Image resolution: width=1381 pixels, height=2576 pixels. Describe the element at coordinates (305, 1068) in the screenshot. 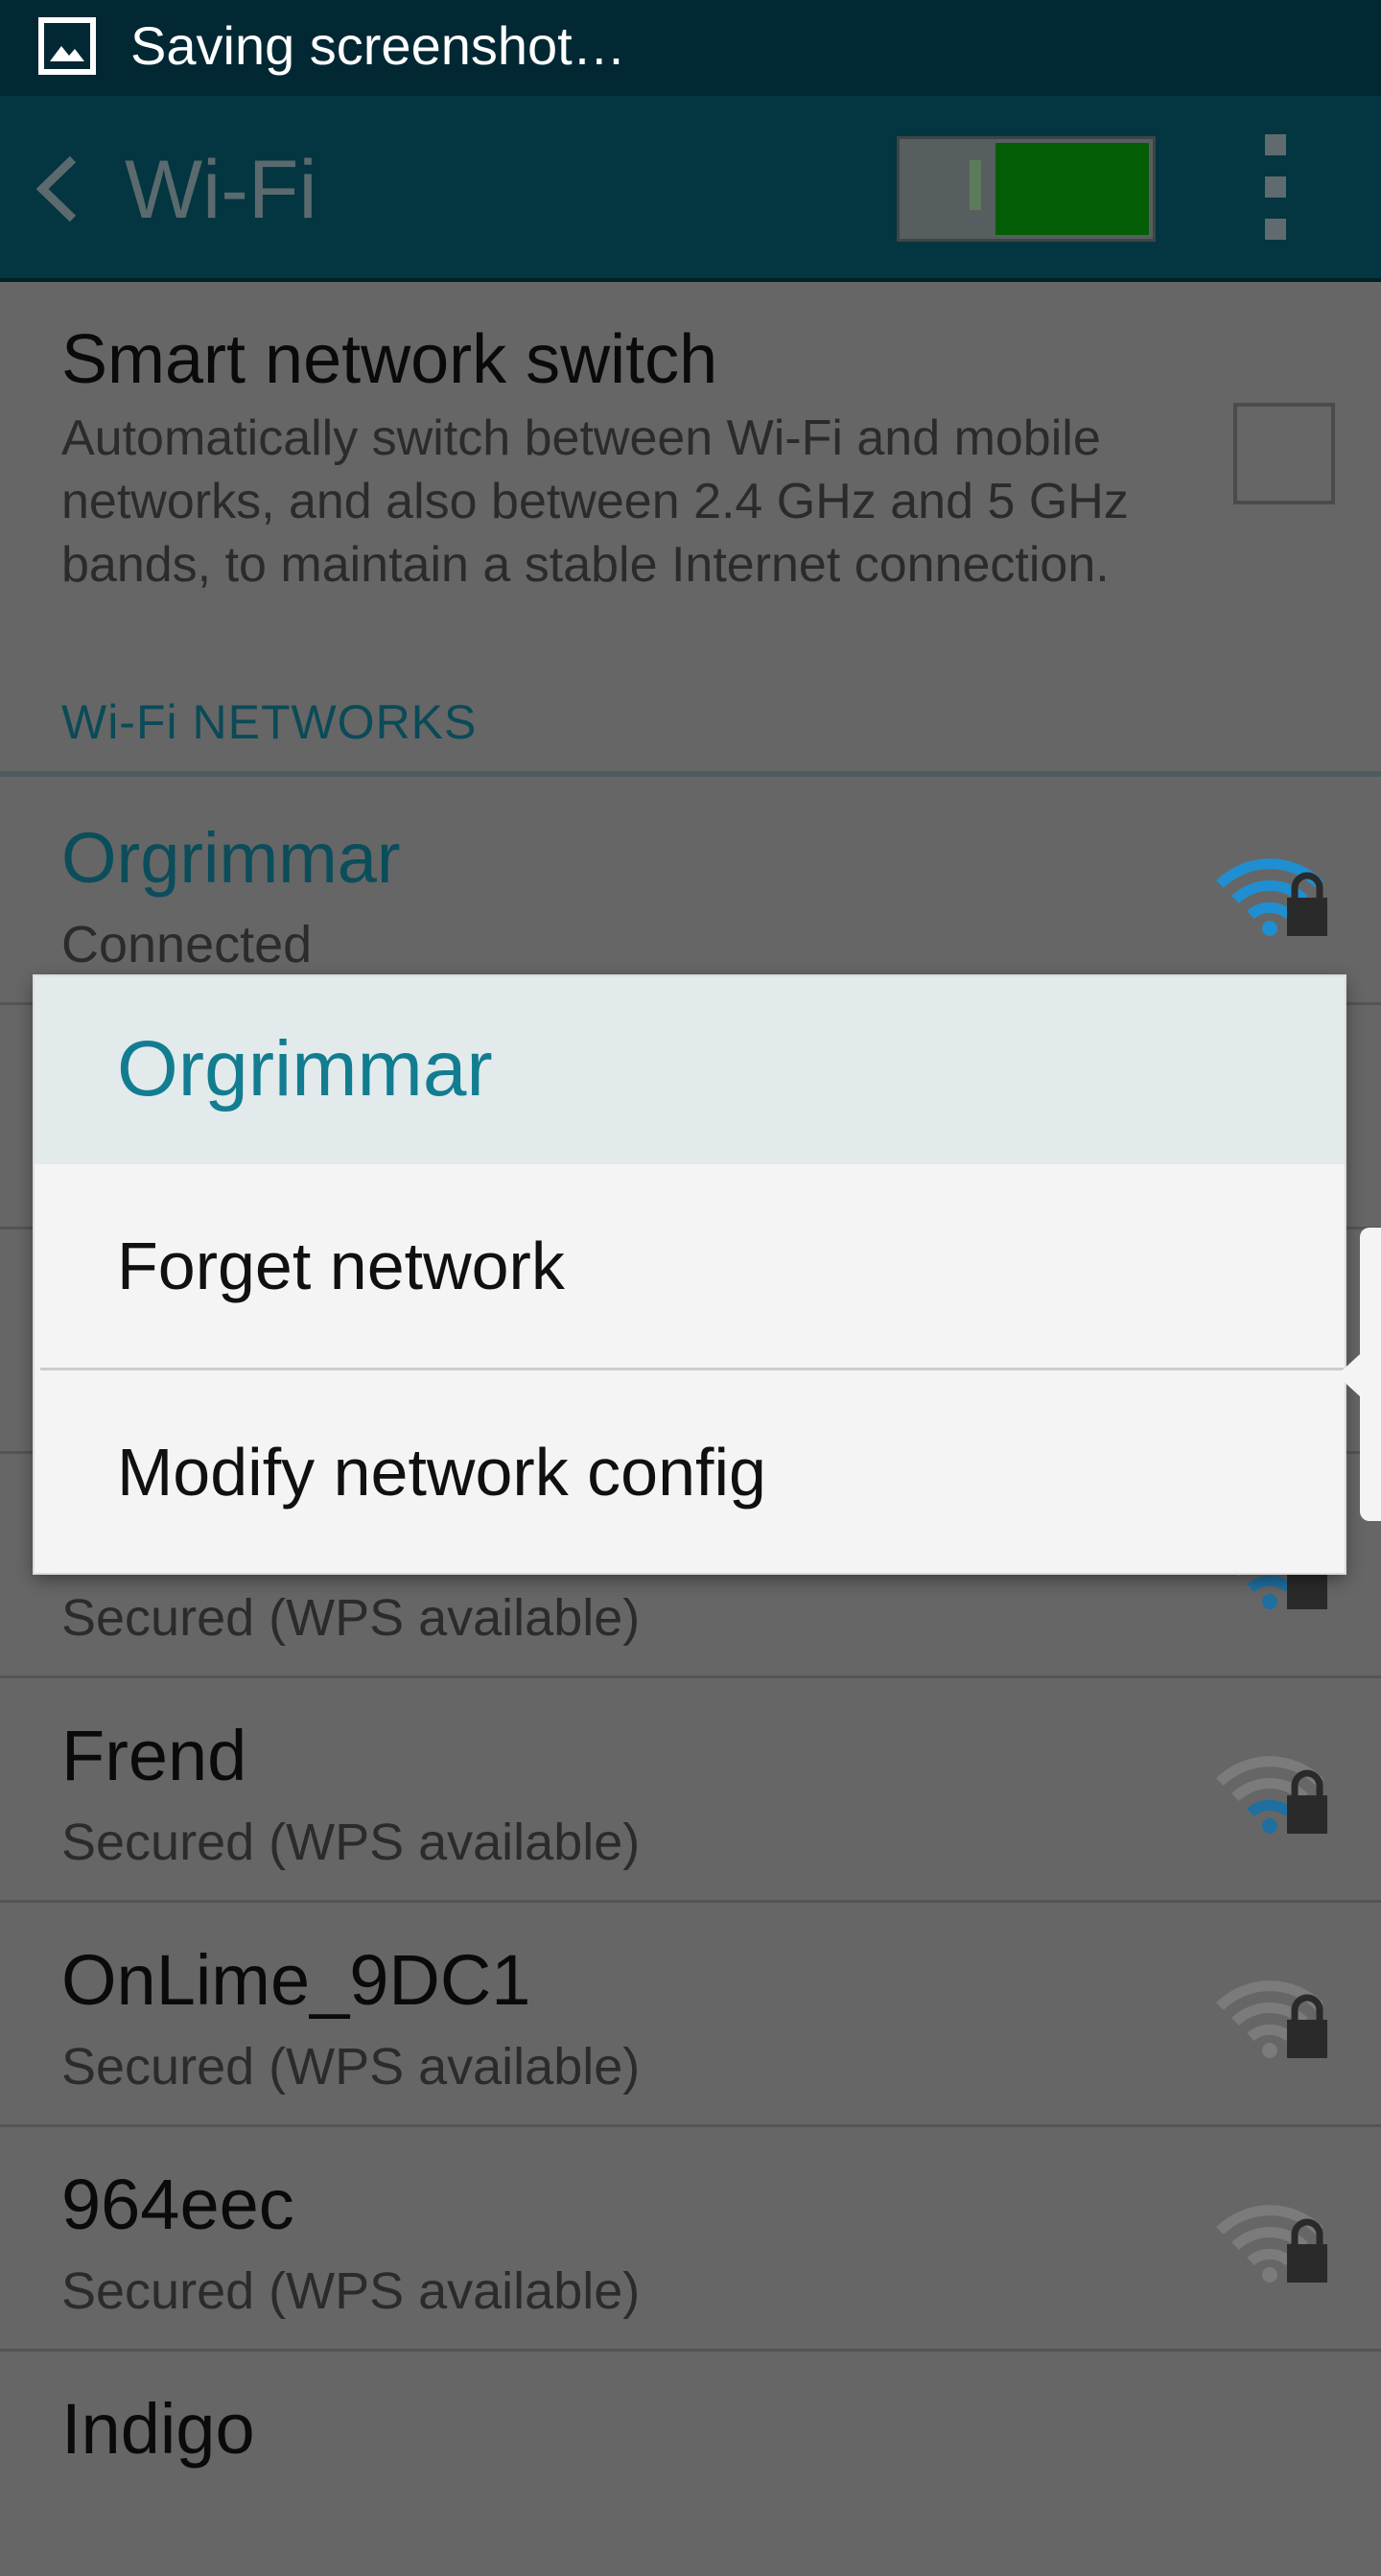

I see `dialog-title: Orgrimmar` at that location.